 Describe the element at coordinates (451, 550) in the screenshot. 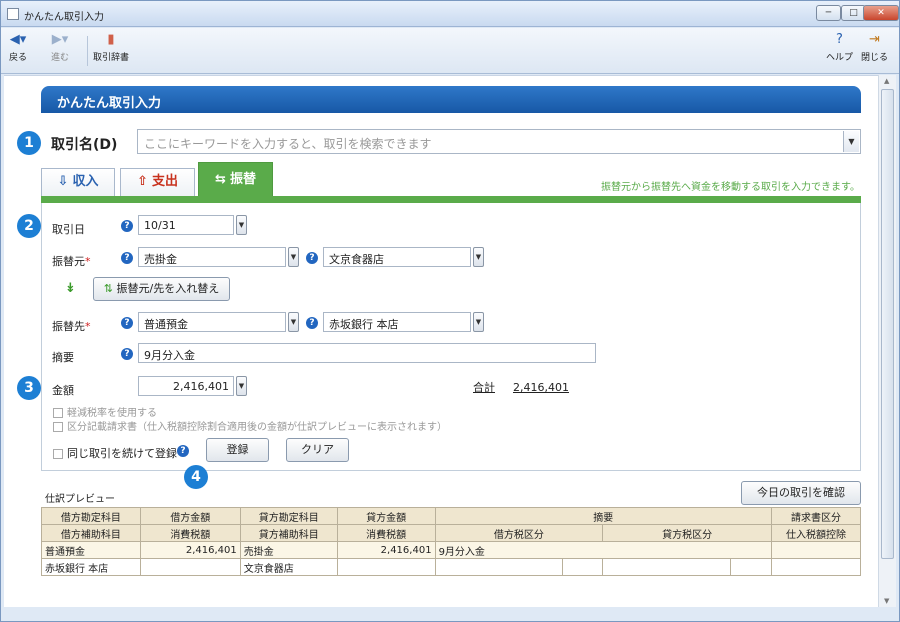

I see `table-row: 普通預金 2,416,401 売掛金 2,416,401 9月分入金` at that location.